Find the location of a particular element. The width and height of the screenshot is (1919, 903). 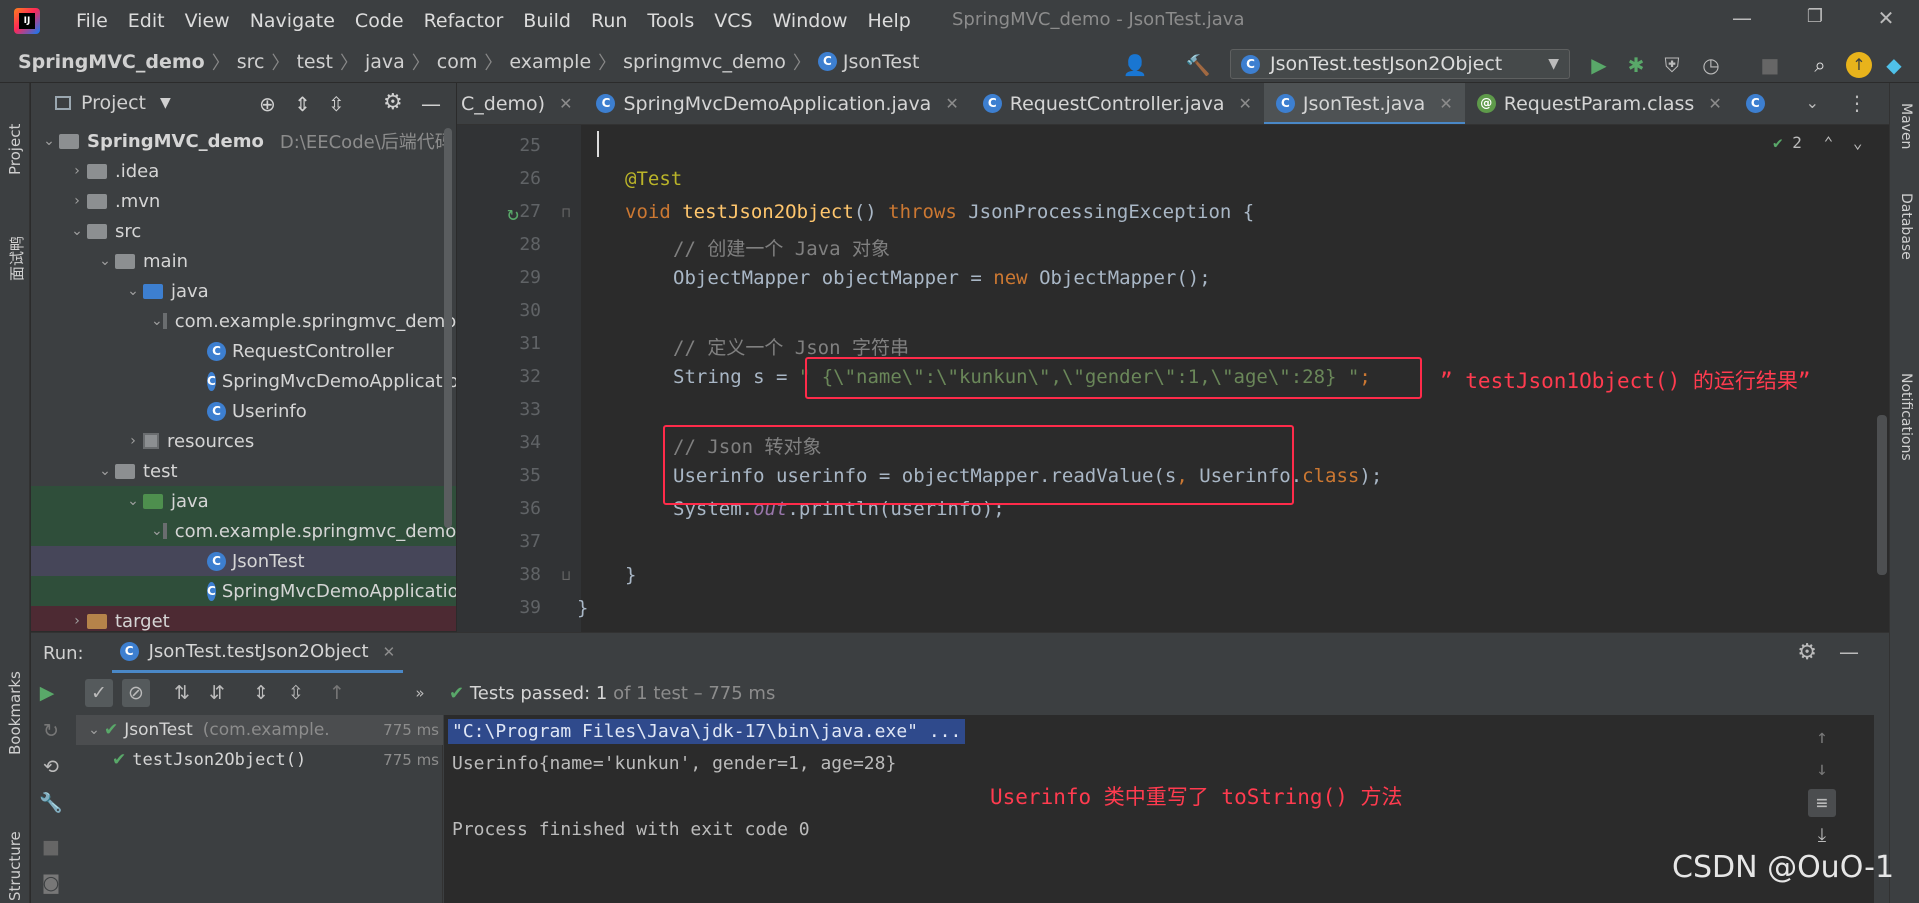

interview-tool-window-button: 面试鸭 is located at coordinates (16, 258).